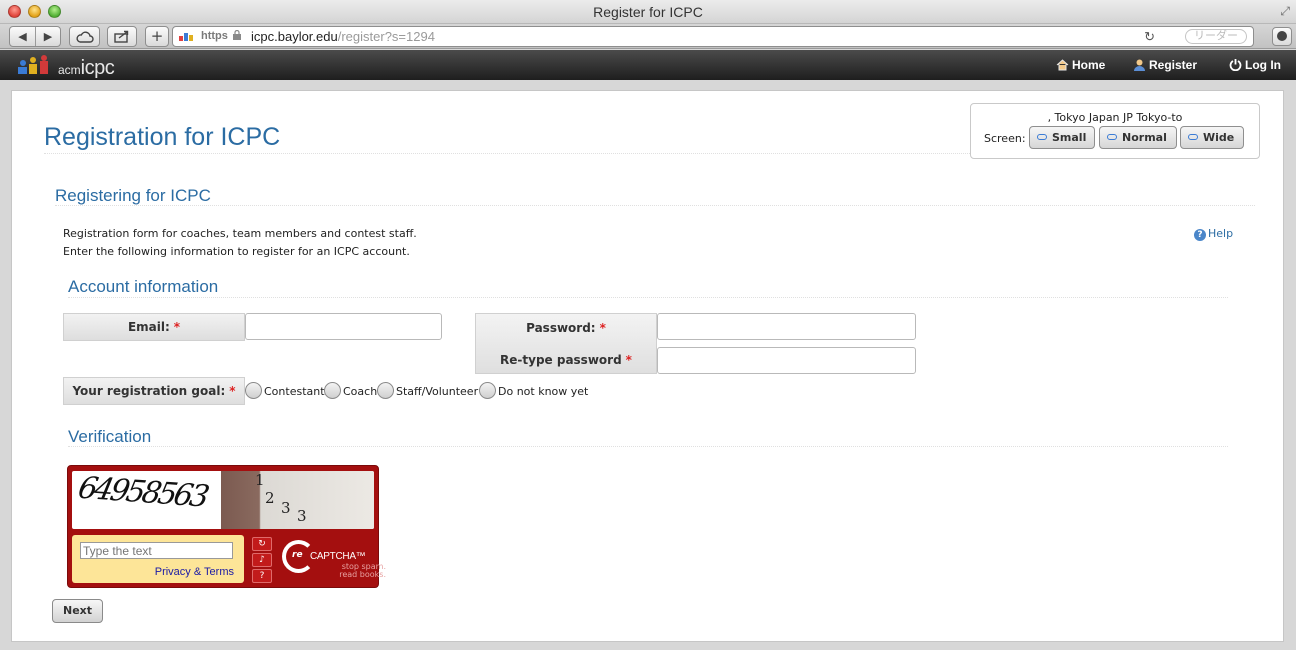 The width and height of the screenshot is (1296, 650). Describe the element at coordinates (260, 480) in the screenshot. I see `captcha-photo-digit: 1` at that location.